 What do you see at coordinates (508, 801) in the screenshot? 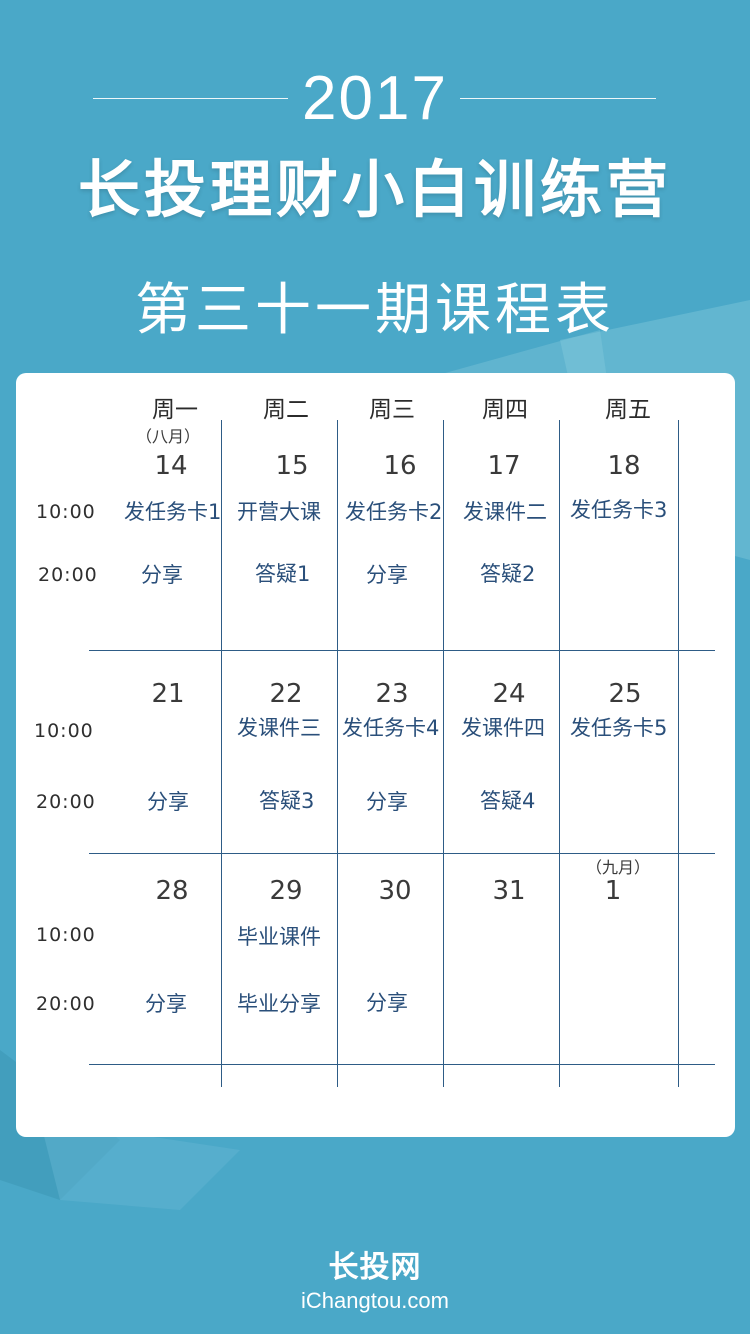
I see `event-evening: 答疑4` at bounding box center [508, 801].